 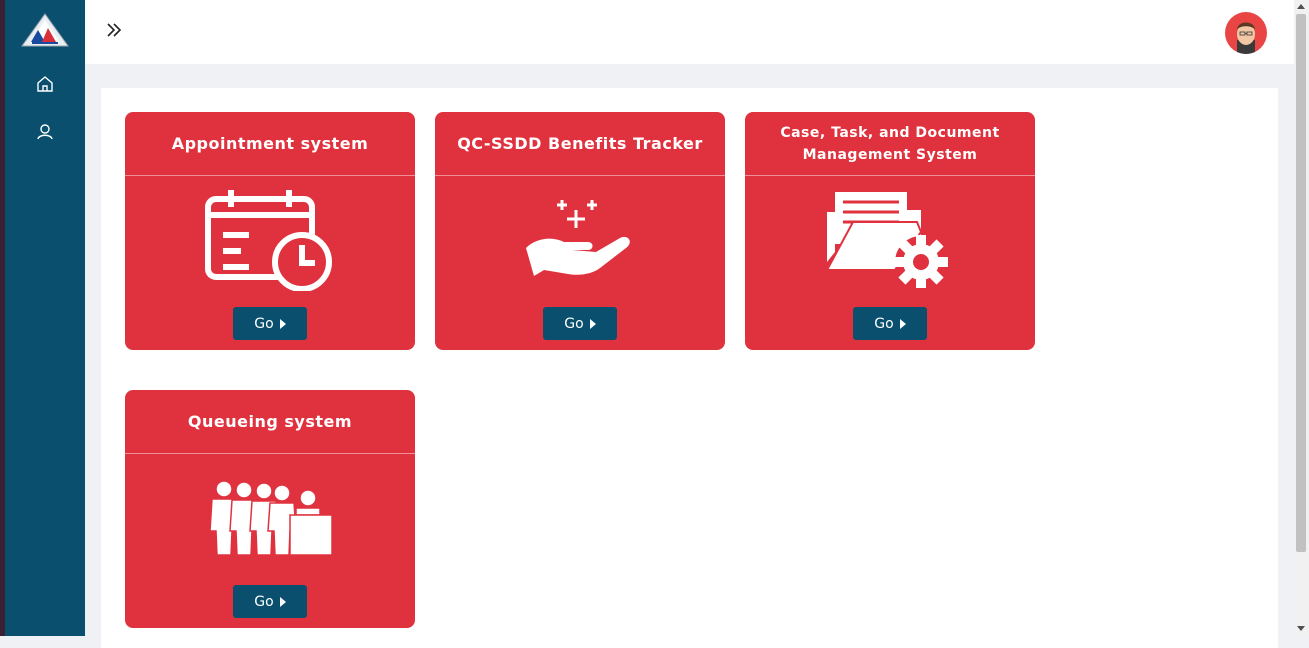 I want to click on card-benefits-tracker: QC-SSDD Benefits Tracker Go, so click(x=580, y=231).